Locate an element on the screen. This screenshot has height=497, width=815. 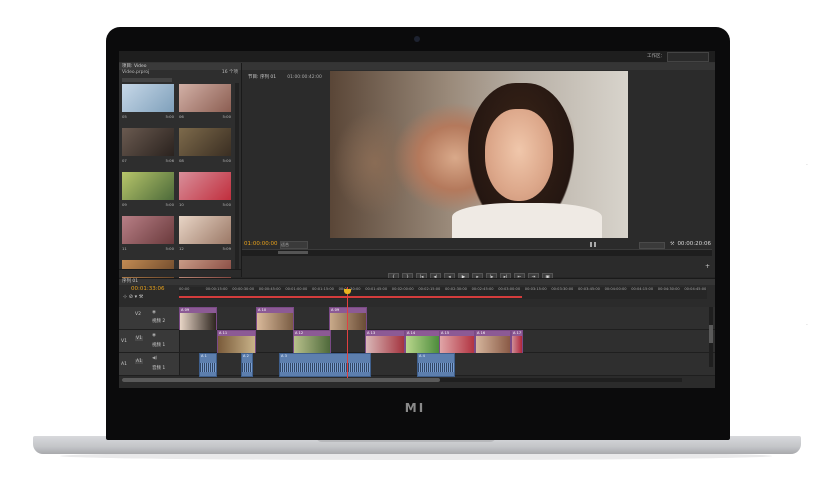
pause-icon is located at coordinates (593, 244).